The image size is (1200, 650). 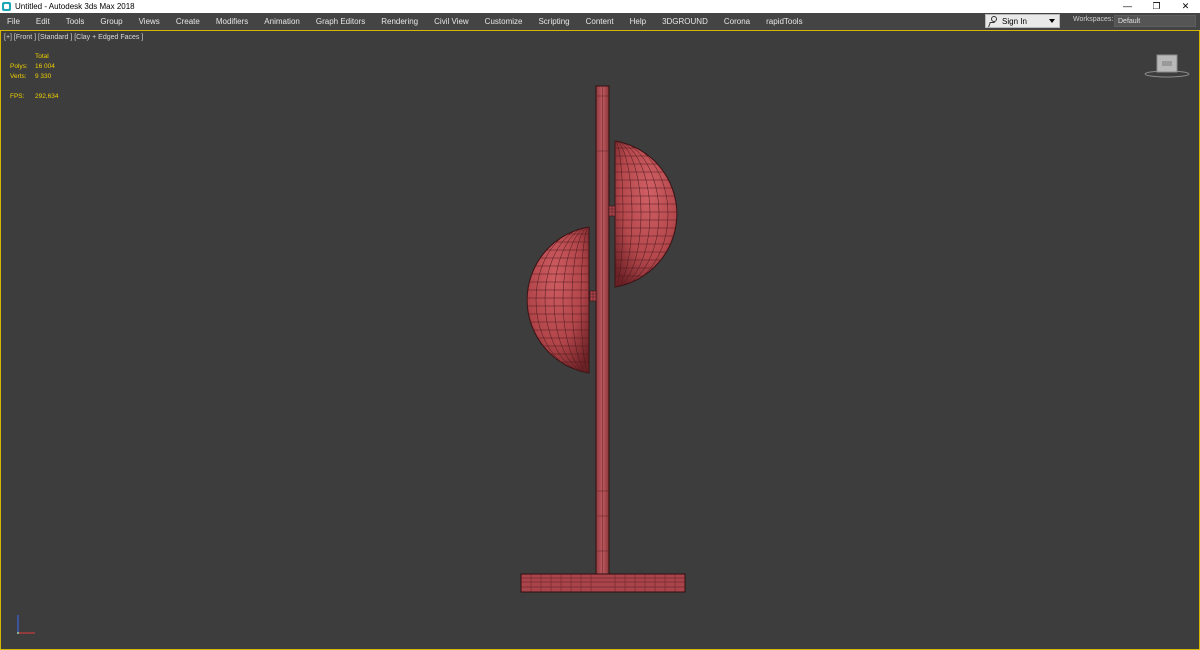 I want to click on viewcube-icon, so click(x=1167, y=66).